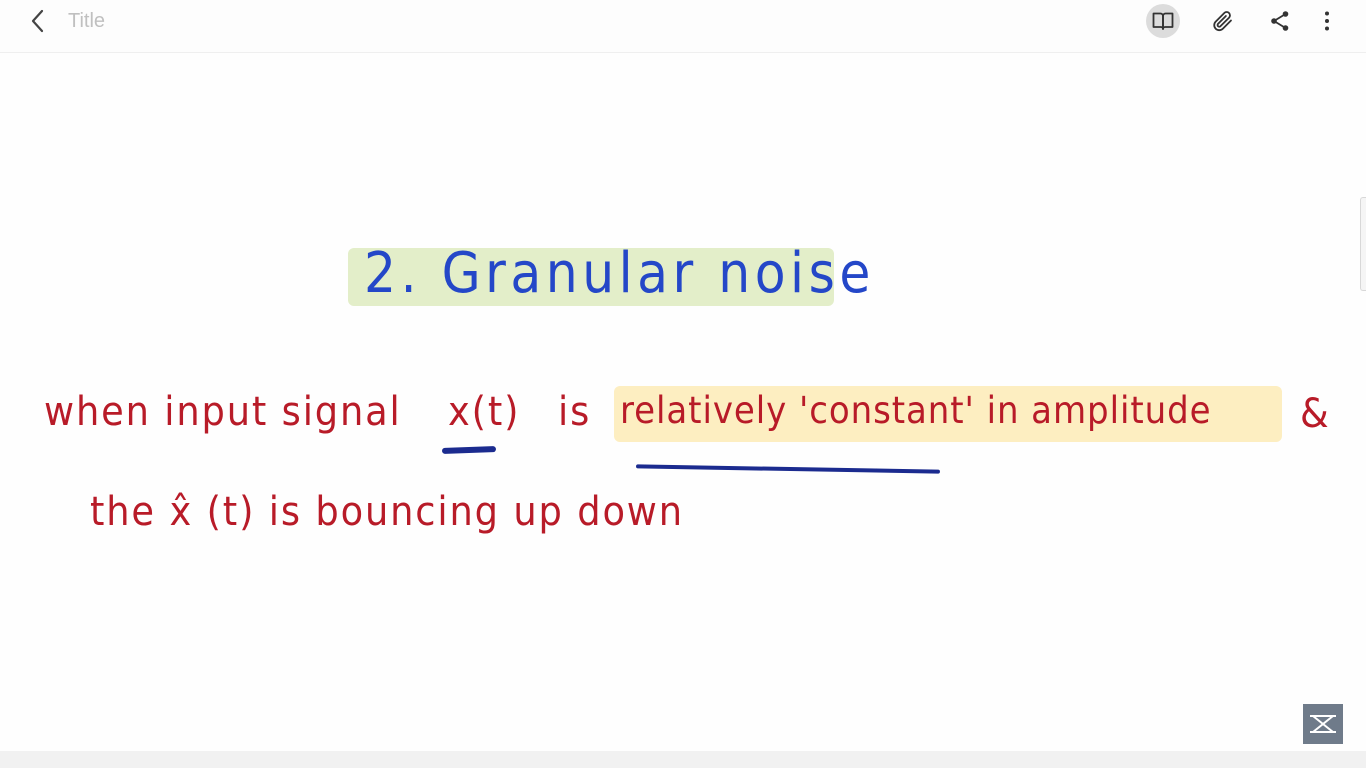 The height and width of the screenshot is (768, 1366). What do you see at coordinates (223, 412) in the screenshot?
I see `note-line1-part1: when input signal` at bounding box center [223, 412].